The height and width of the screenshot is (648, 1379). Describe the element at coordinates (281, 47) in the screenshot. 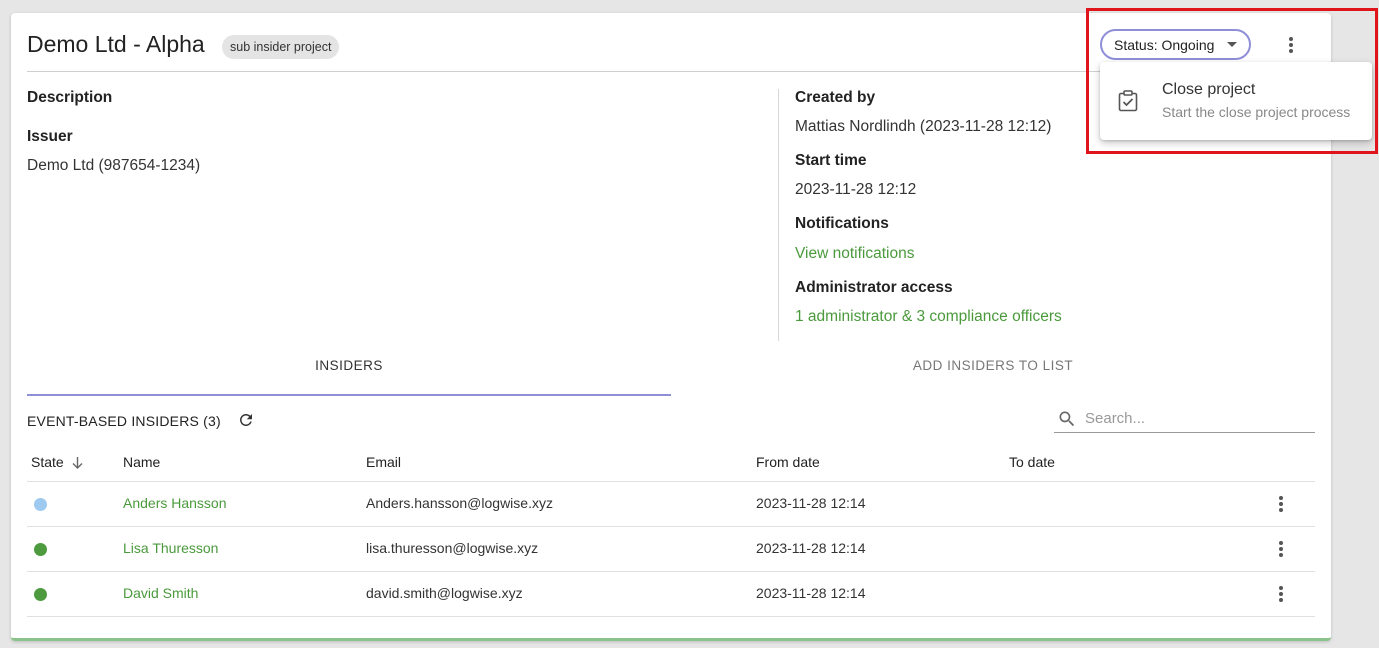

I see `project-type-badge: sub insider project` at that location.